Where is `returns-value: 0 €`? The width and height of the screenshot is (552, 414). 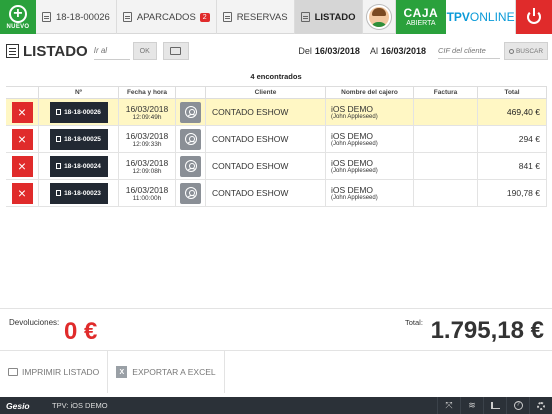 returns-value: 0 € is located at coordinates (81, 331).